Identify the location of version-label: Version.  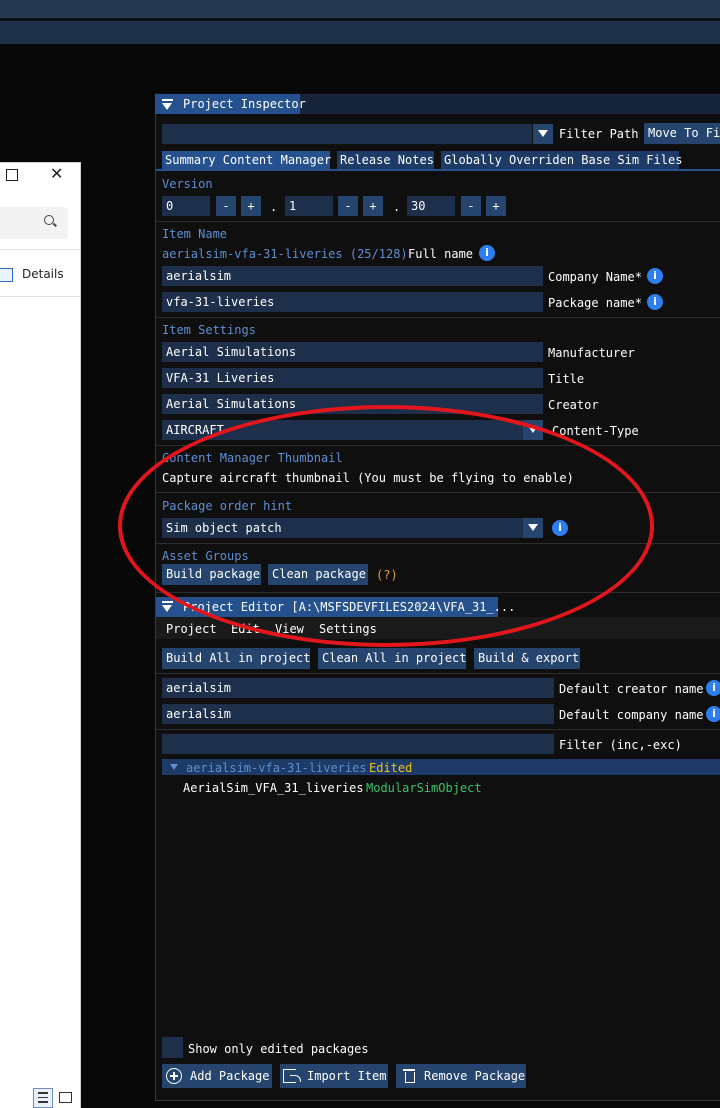
(187, 184).